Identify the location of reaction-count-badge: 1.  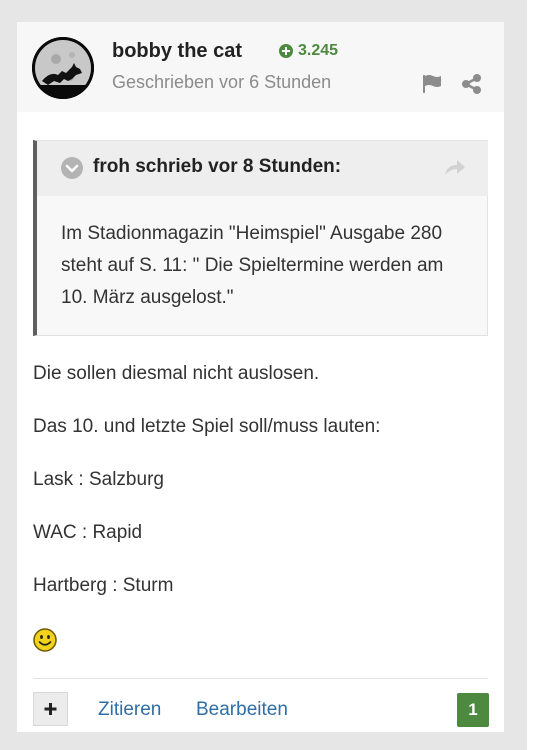
(473, 710).